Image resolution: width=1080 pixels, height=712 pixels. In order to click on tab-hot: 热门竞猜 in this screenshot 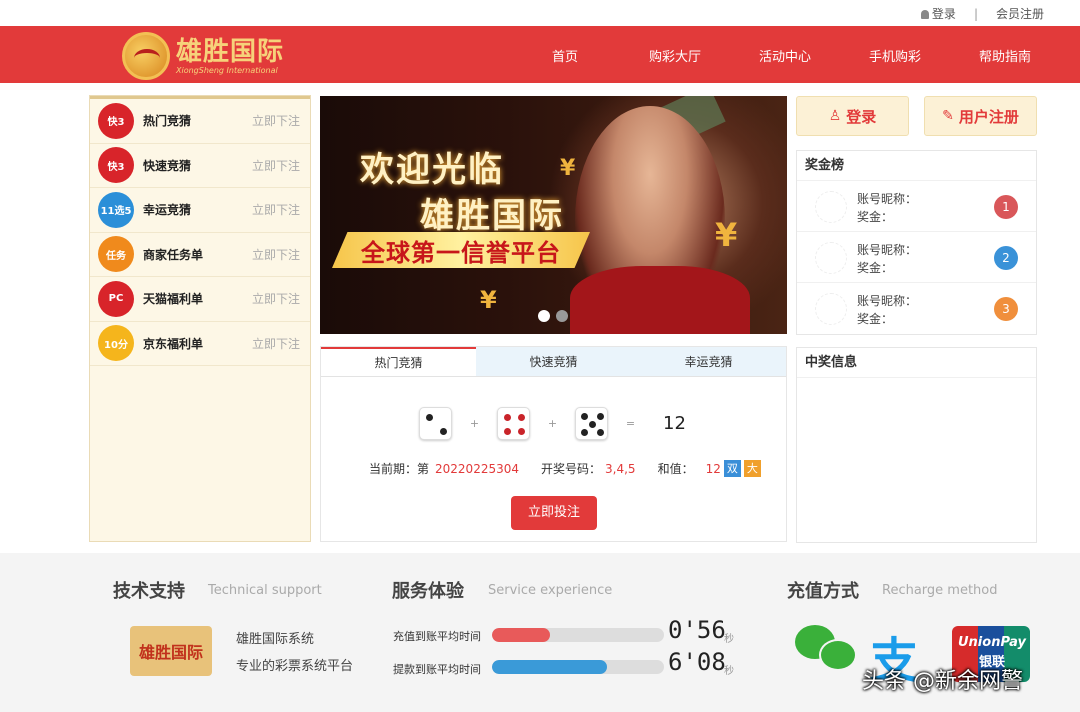, I will do `click(398, 361)`.